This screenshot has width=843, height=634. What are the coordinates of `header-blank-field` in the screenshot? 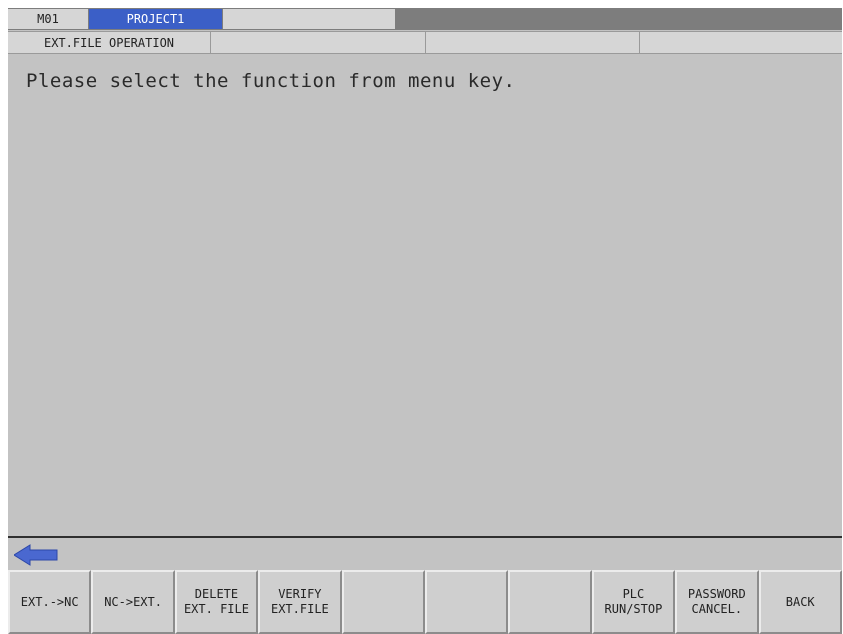 It's located at (309, 19).